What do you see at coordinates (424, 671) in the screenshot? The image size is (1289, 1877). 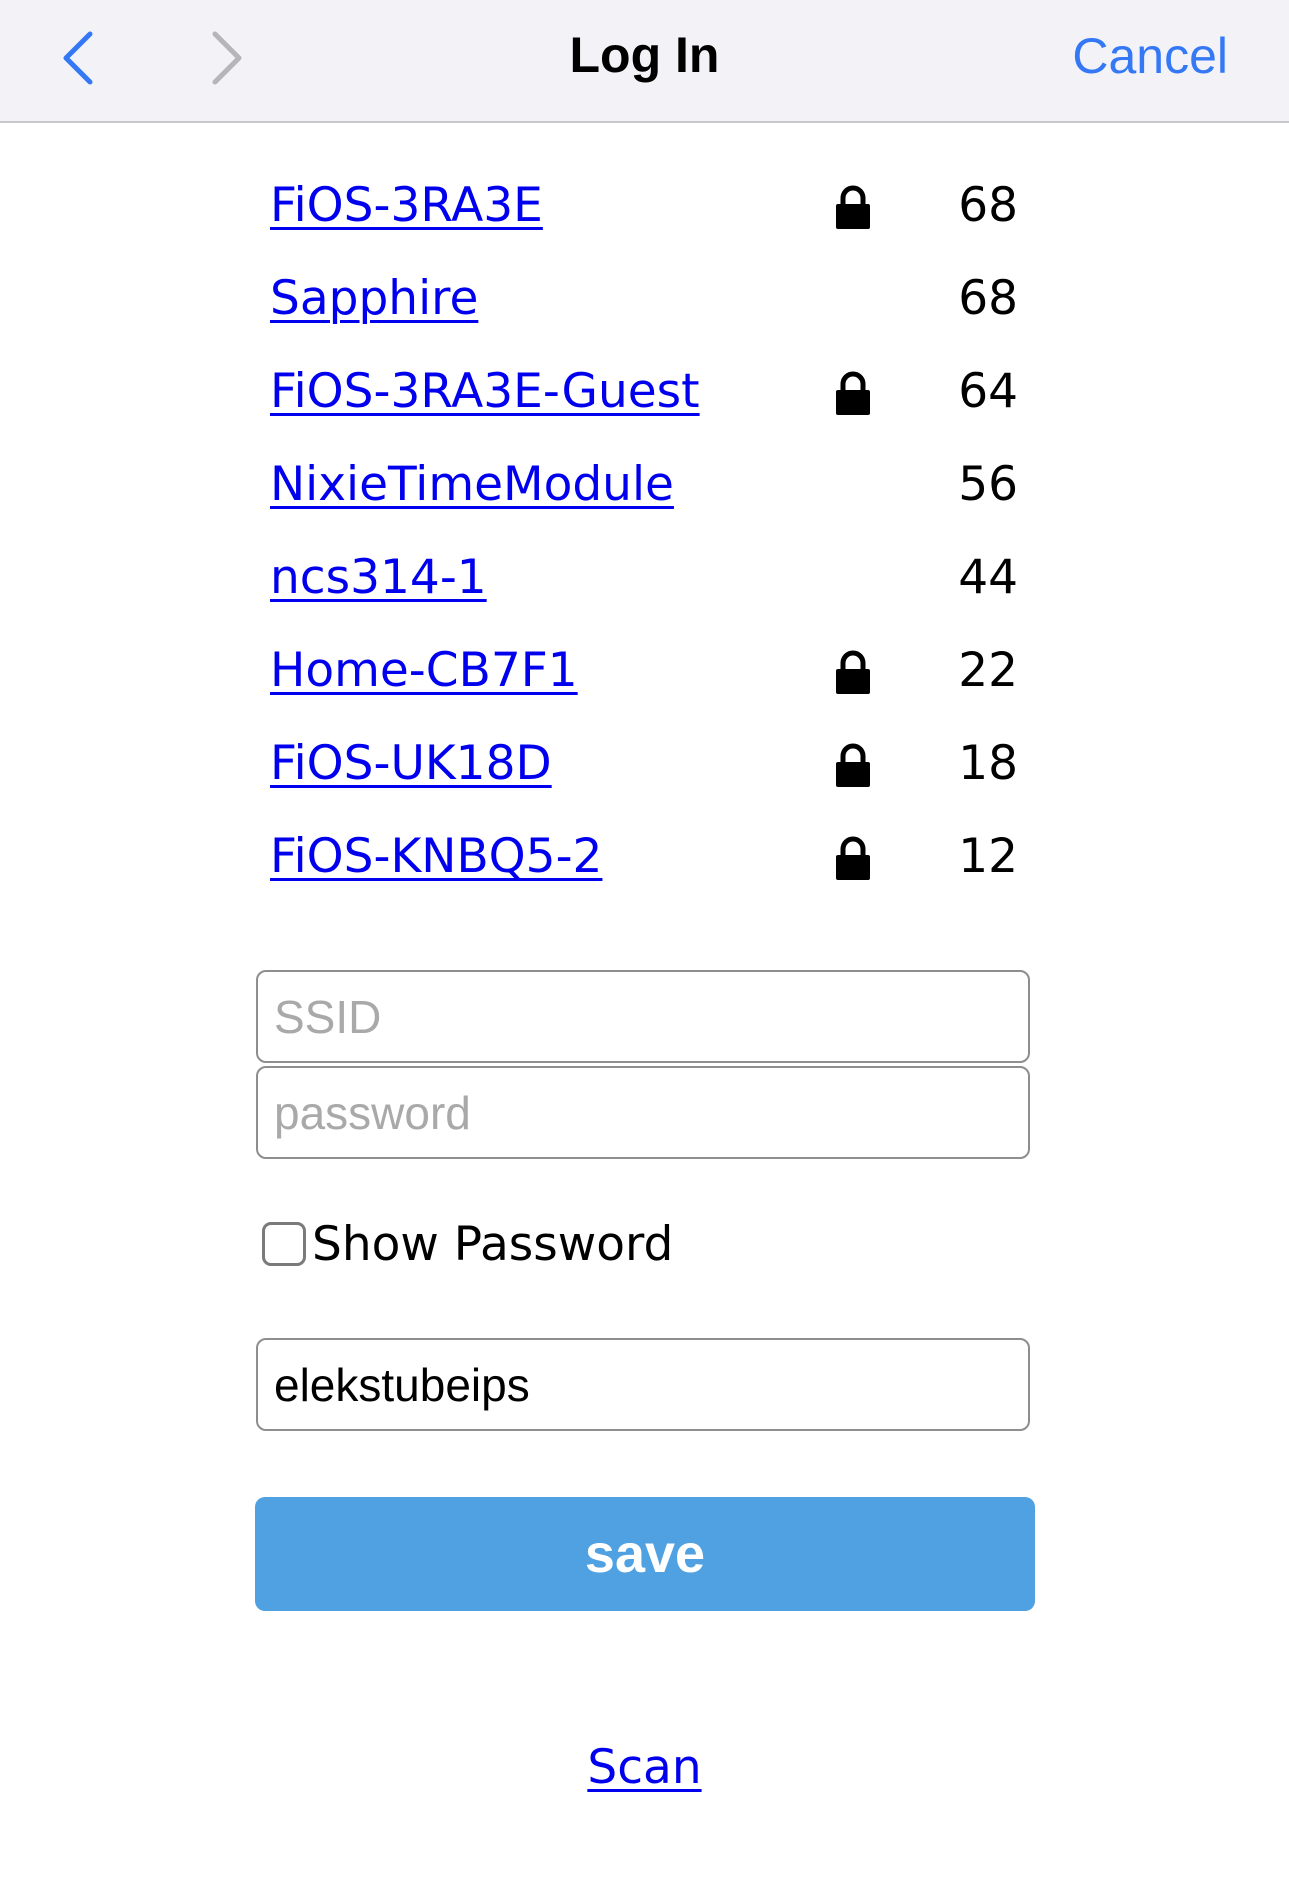 I see `wifi-ssid-link: Home-CB7F1` at bounding box center [424, 671].